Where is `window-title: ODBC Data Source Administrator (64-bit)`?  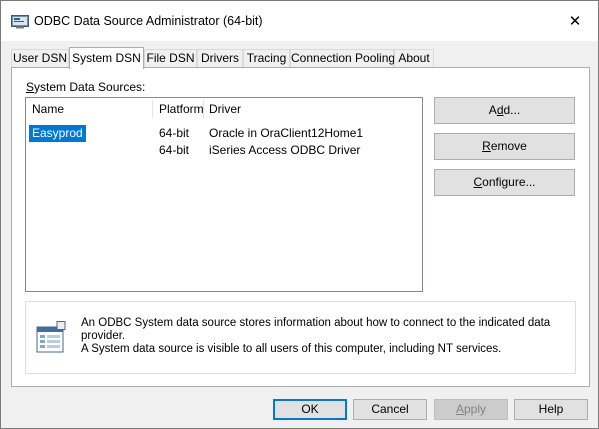 window-title: ODBC Data Source Administrator (64-bit) is located at coordinates (148, 21).